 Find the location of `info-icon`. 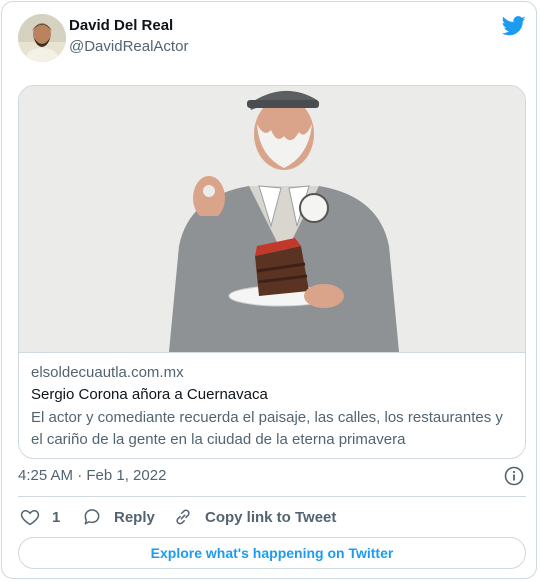

info-icon is located at coordinates (514, 476).